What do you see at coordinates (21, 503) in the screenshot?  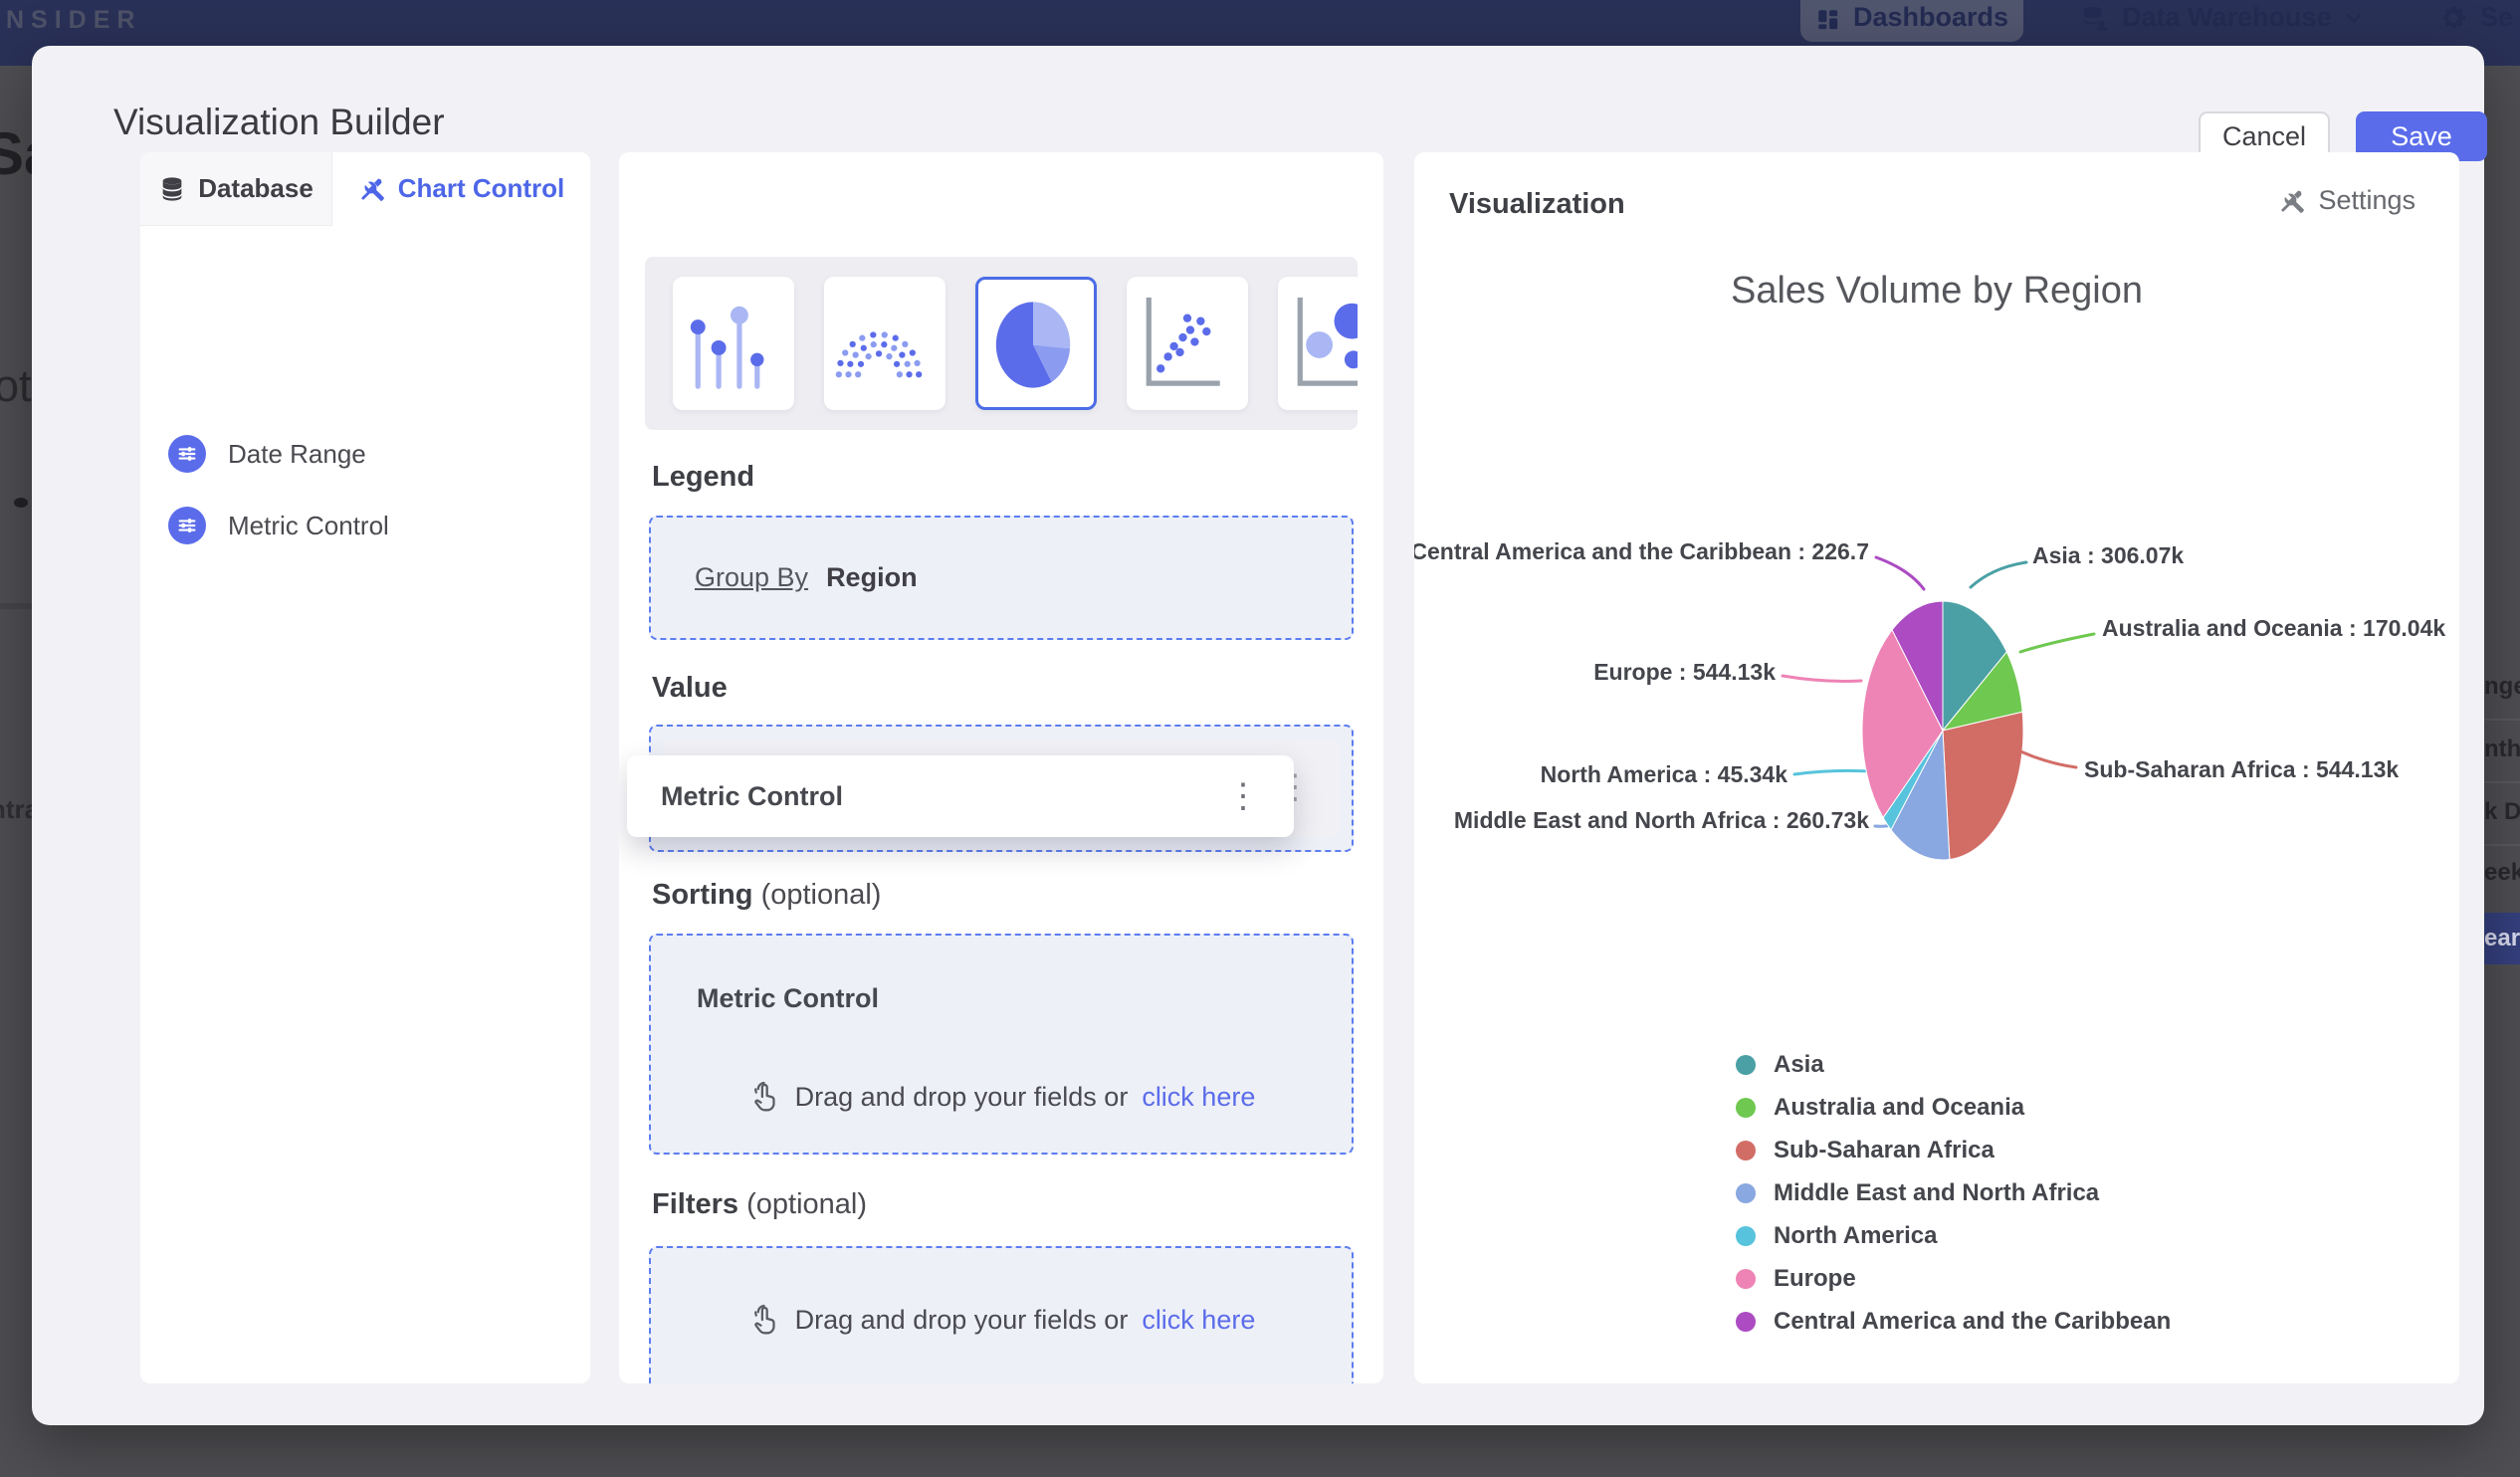 I see `backdrop-bullet` at bounding box center [21, 503].